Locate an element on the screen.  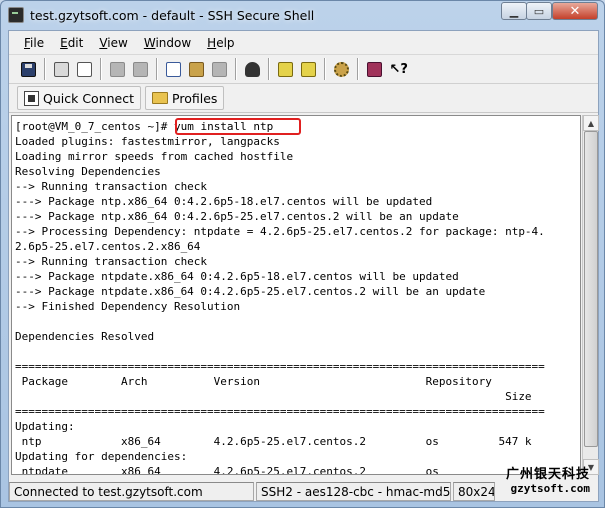
menu-file: File is located at coordinates (34, 43).